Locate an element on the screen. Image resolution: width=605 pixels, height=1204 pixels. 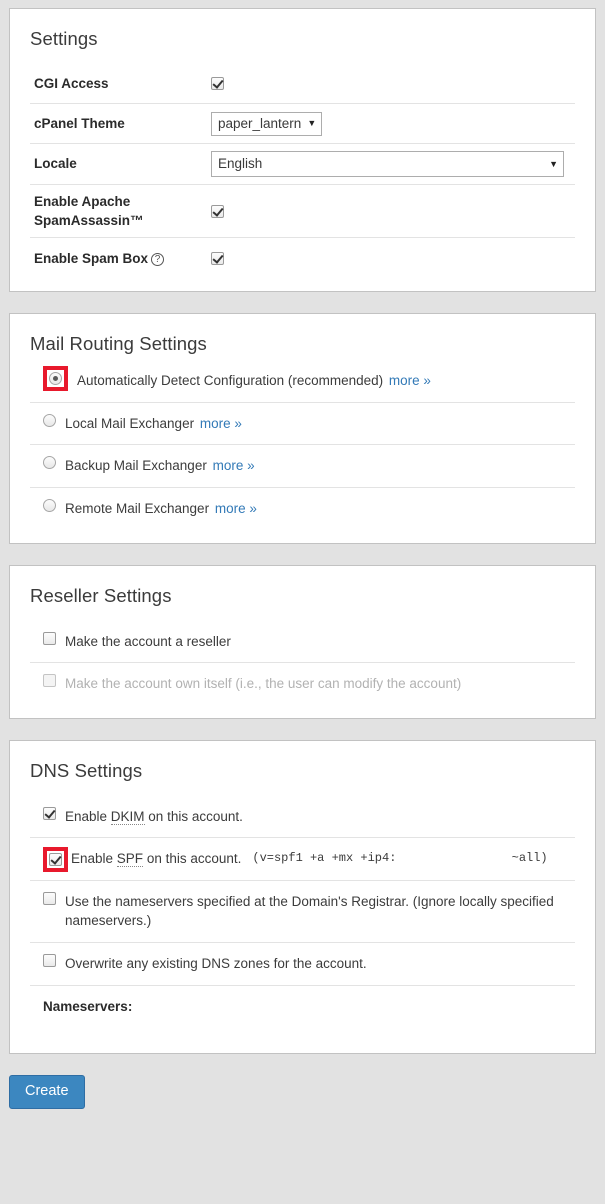
question-circle-icon: ? is located at coordinates (158, 259).